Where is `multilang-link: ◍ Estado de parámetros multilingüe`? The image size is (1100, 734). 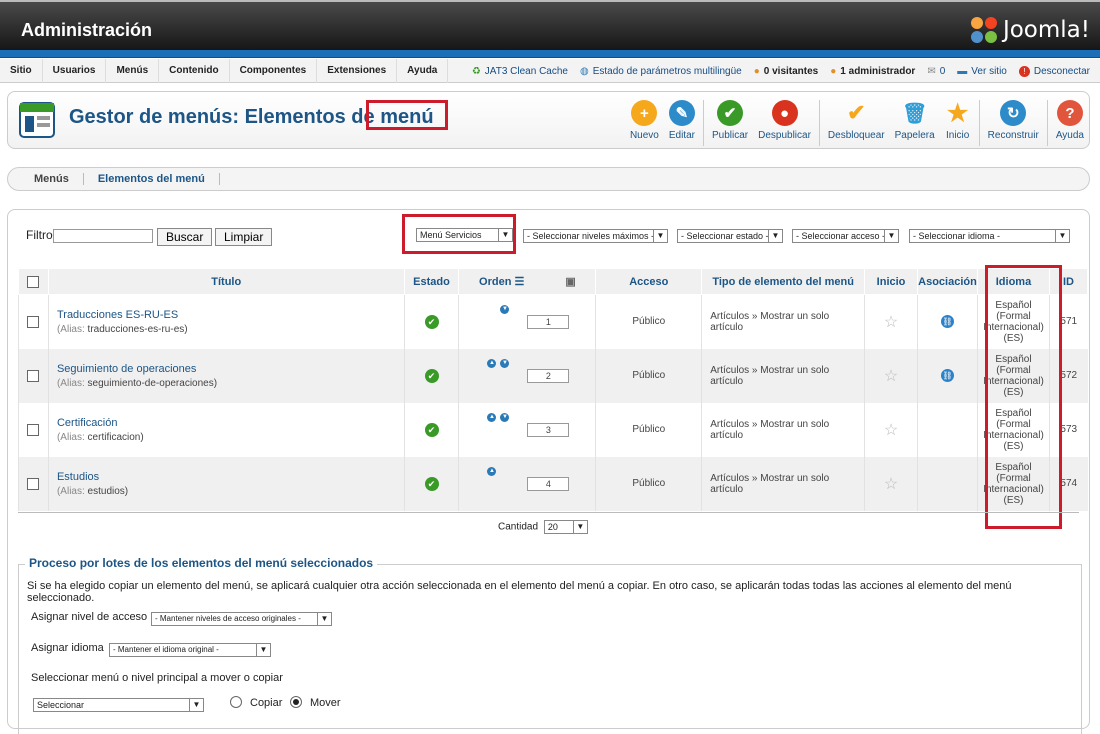 multilang-link: ◍ Estado de parámetros multilingüe is located at coordinates (661, 71).